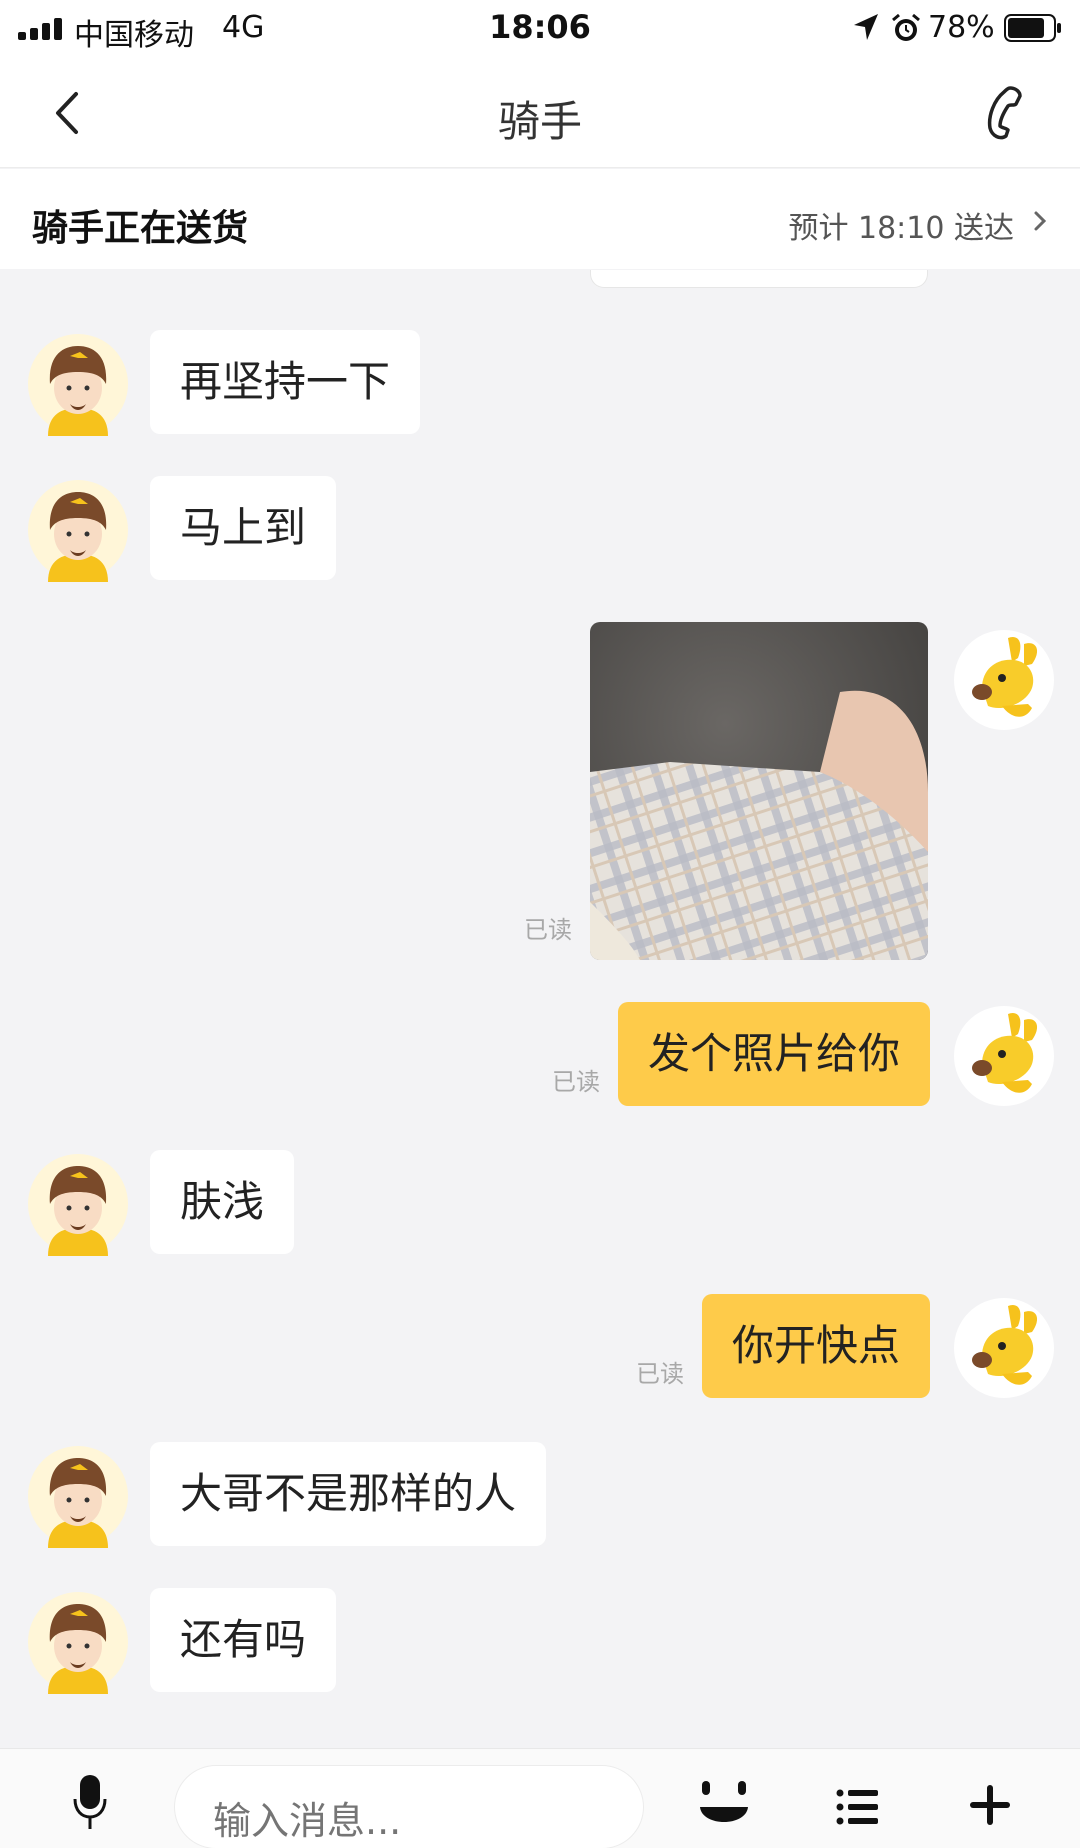 This screenshot has width=1080, height=1848. Describe the element at coordinates (961, 27) in the screenshot. I see `battery-percent: 78%` at that location.